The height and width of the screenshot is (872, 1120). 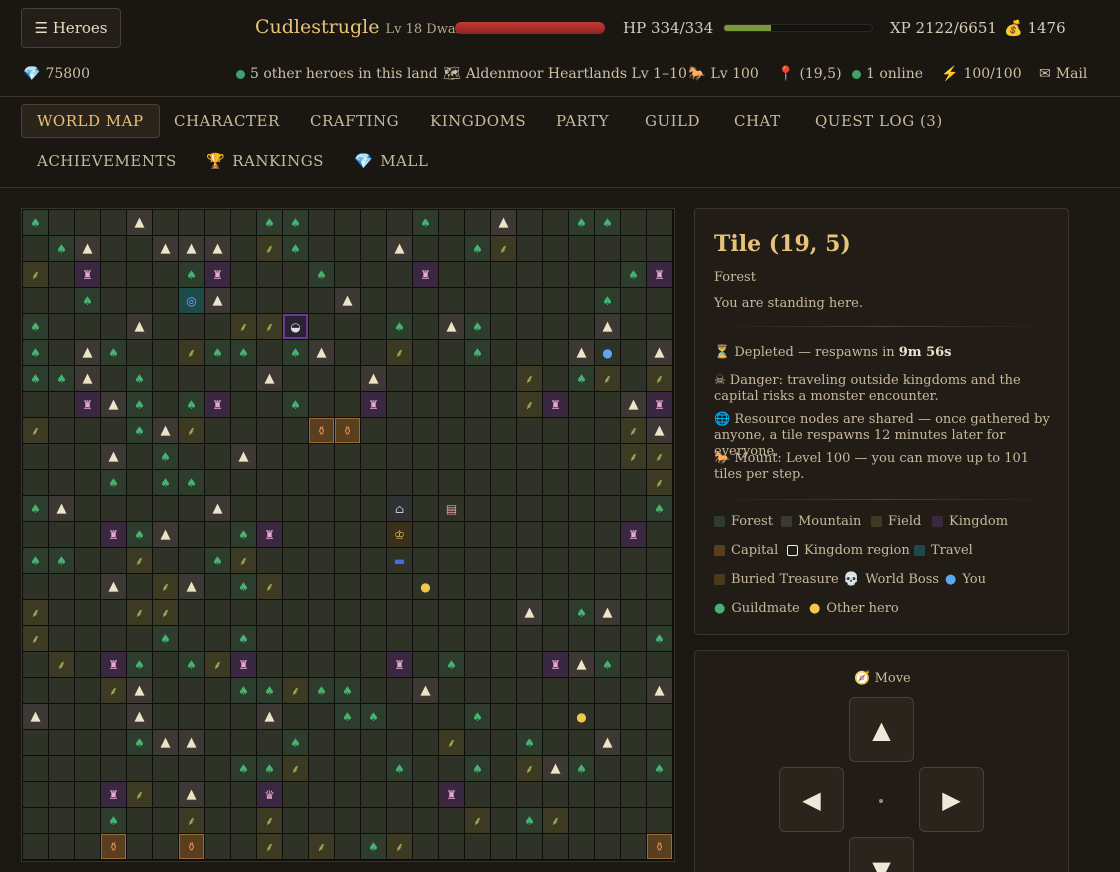 What do you see at coordinates (354, 121) in the screenshot?
I see `tab-crafting: CRAFTING` at bounding box center [354, 121].